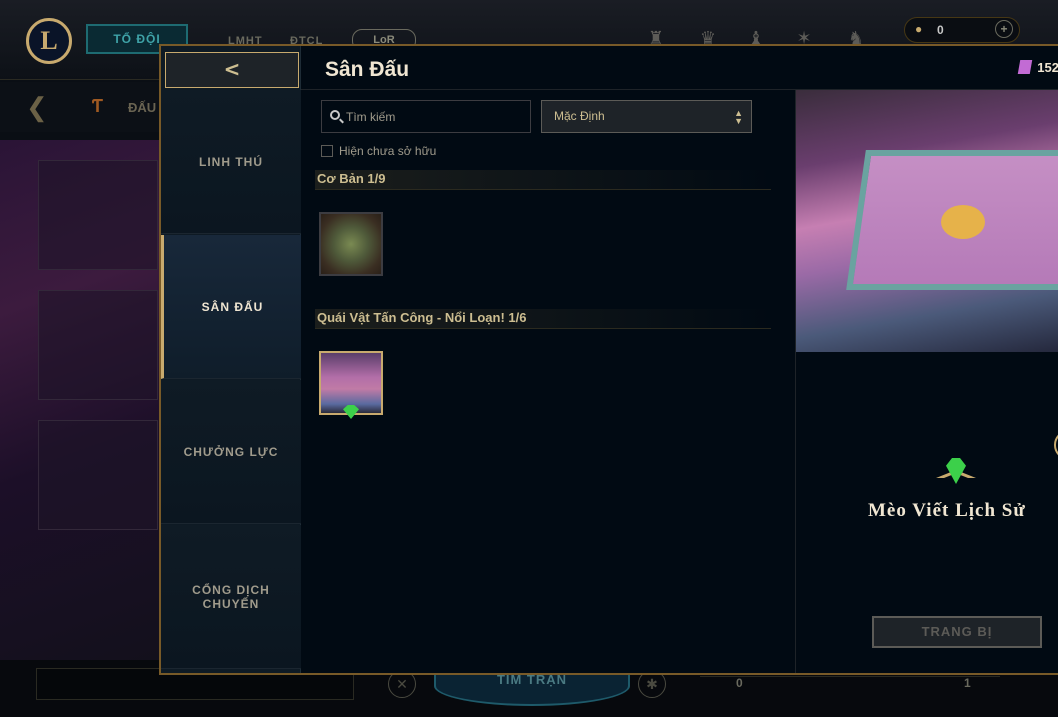 The image size is (1058, 717). What do you see at coordinates (947, 510) in the screenshot?
I see `arena-name: Mèo Viết Lịch Sử` at bounding box center [947, 510].